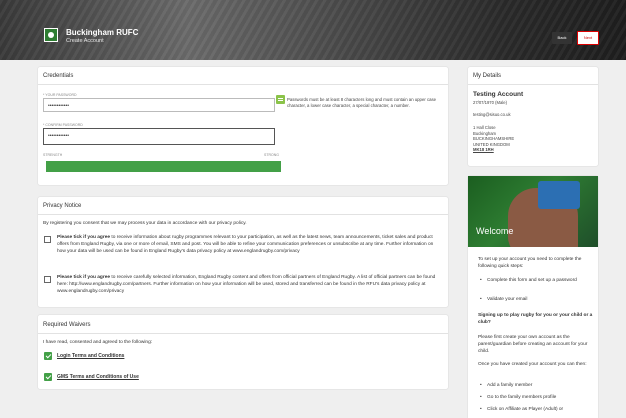 The width and height of the screenshot is (626, 418). I want to click on confirm-password-label: * CONFIRM PASSWORD, so click(63, 125).